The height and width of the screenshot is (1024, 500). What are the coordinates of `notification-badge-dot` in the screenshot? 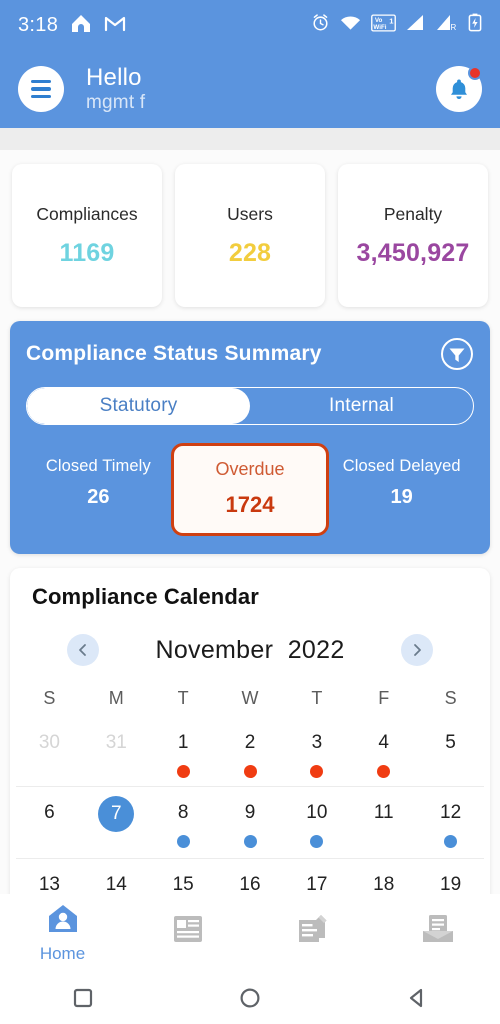 It's located at (475, 73).